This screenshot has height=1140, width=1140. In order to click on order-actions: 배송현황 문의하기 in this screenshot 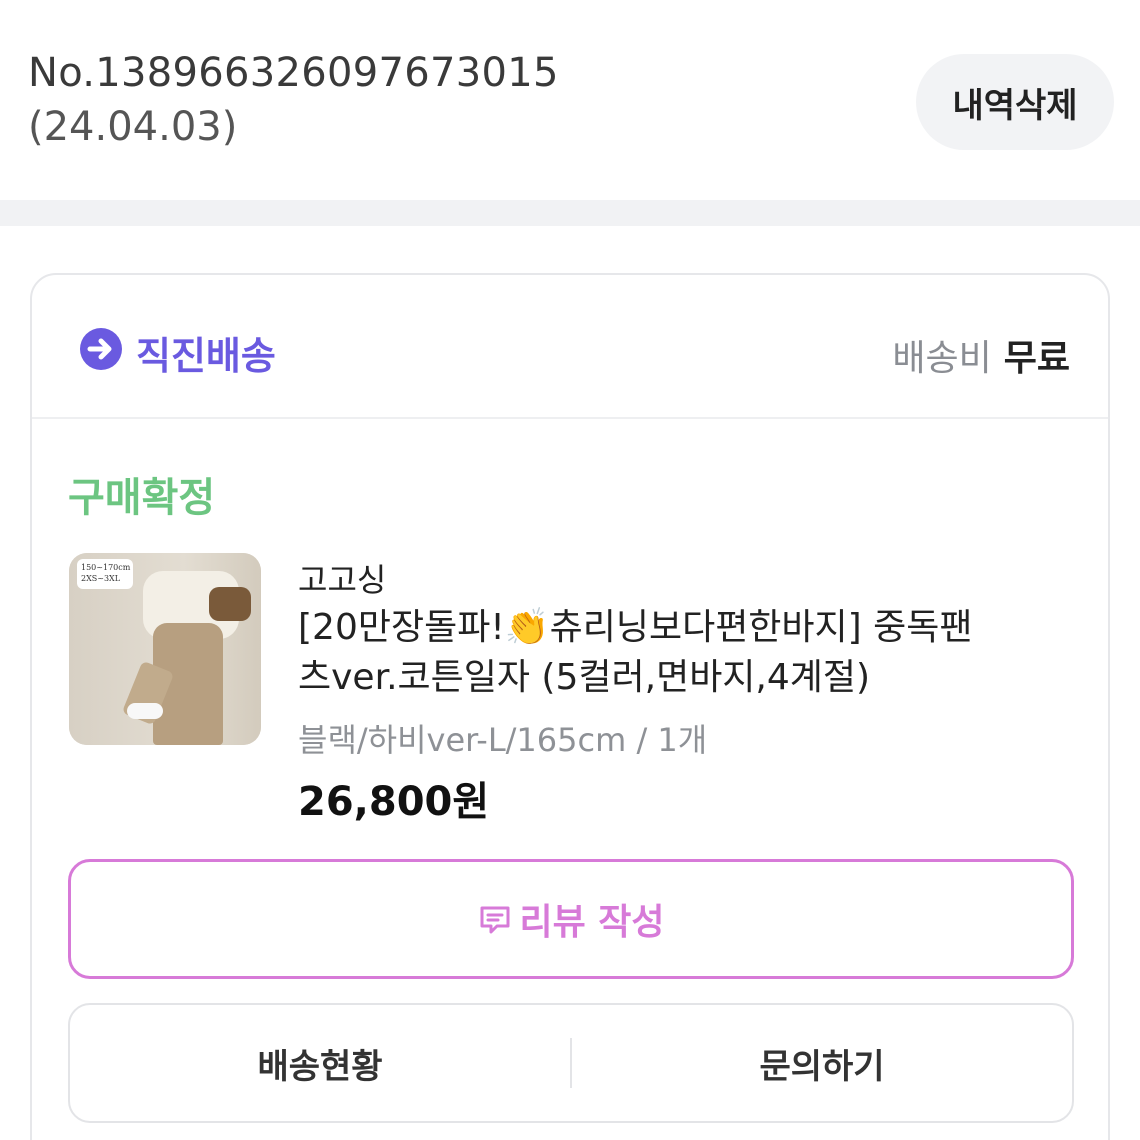, I will do `click(571, 1063)`.